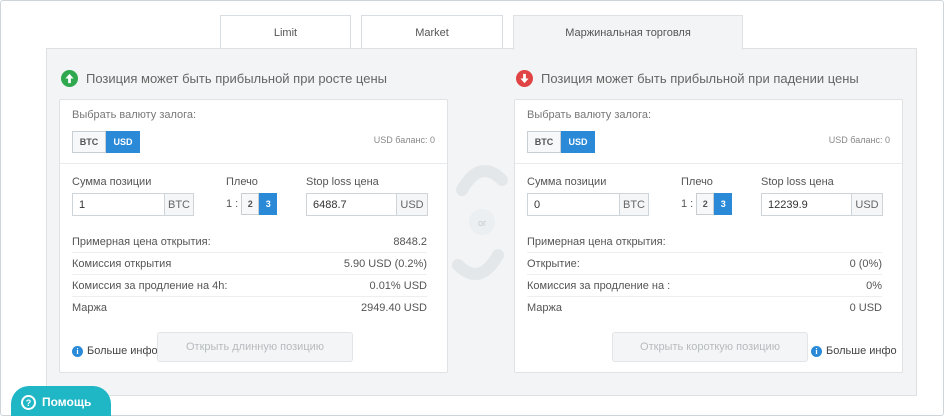  Describe the element at coordinates (634, 204) in the screenshot. I see `short-position-unit: BTC` at that location.